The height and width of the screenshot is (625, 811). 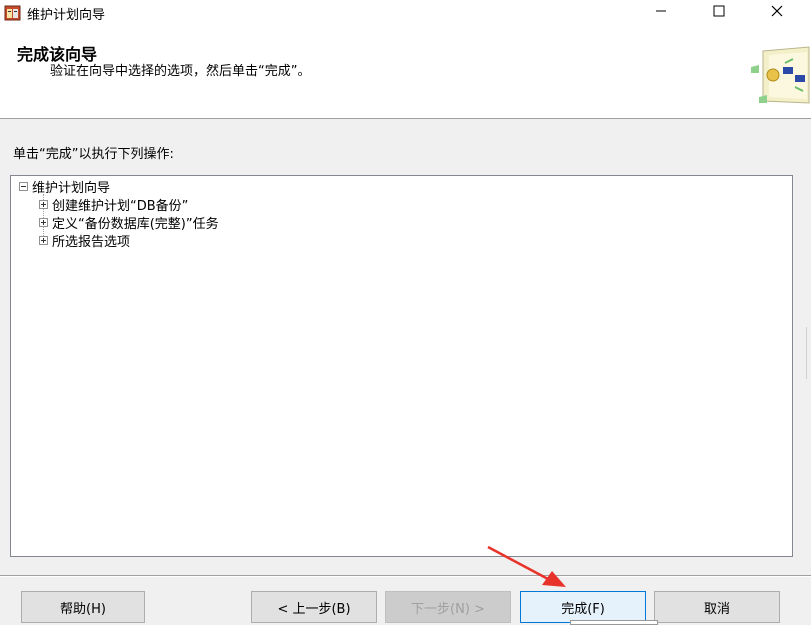 What do you see at coordinates (583, 607) in the screenshot?
I see `finish-button: 完成(F)` at bounding box center [583, 607].